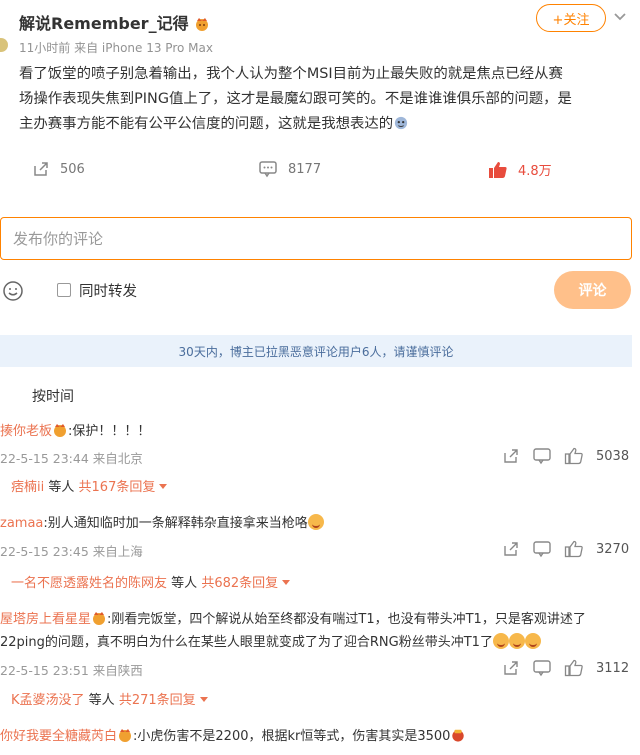  I want to click on emoji-picker-icon, so click(13, 291).